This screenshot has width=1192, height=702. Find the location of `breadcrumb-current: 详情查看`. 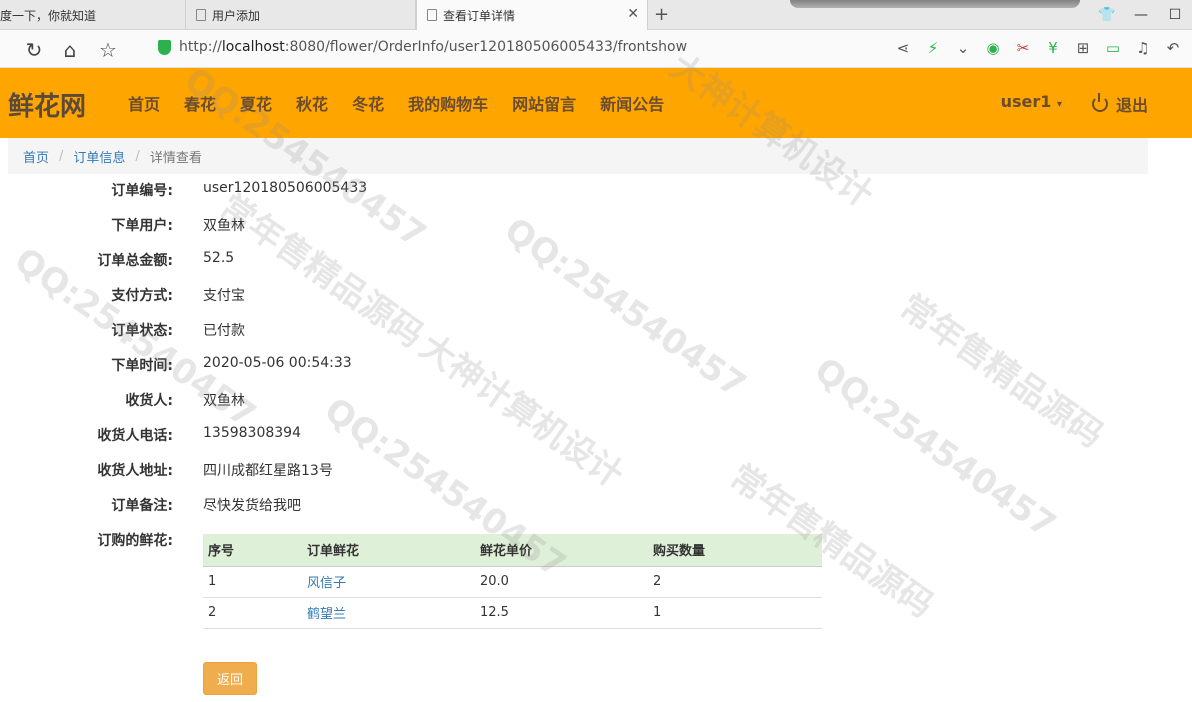

breadcrumb-current: 详情查看 is located at coordinates (175, 158).